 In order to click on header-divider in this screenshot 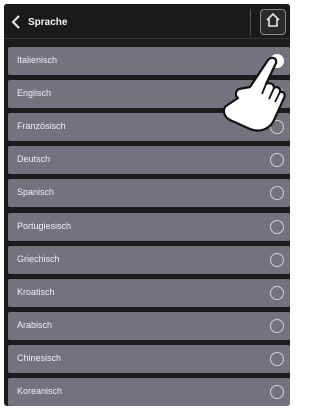, I will do `click(250, 22)`.